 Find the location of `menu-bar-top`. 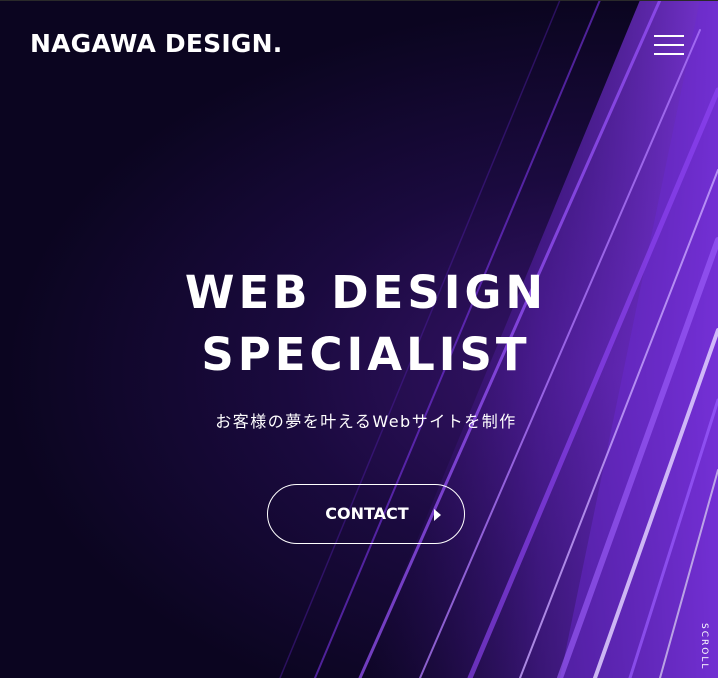

menu-bar-top is located at coordinates (669, 36).